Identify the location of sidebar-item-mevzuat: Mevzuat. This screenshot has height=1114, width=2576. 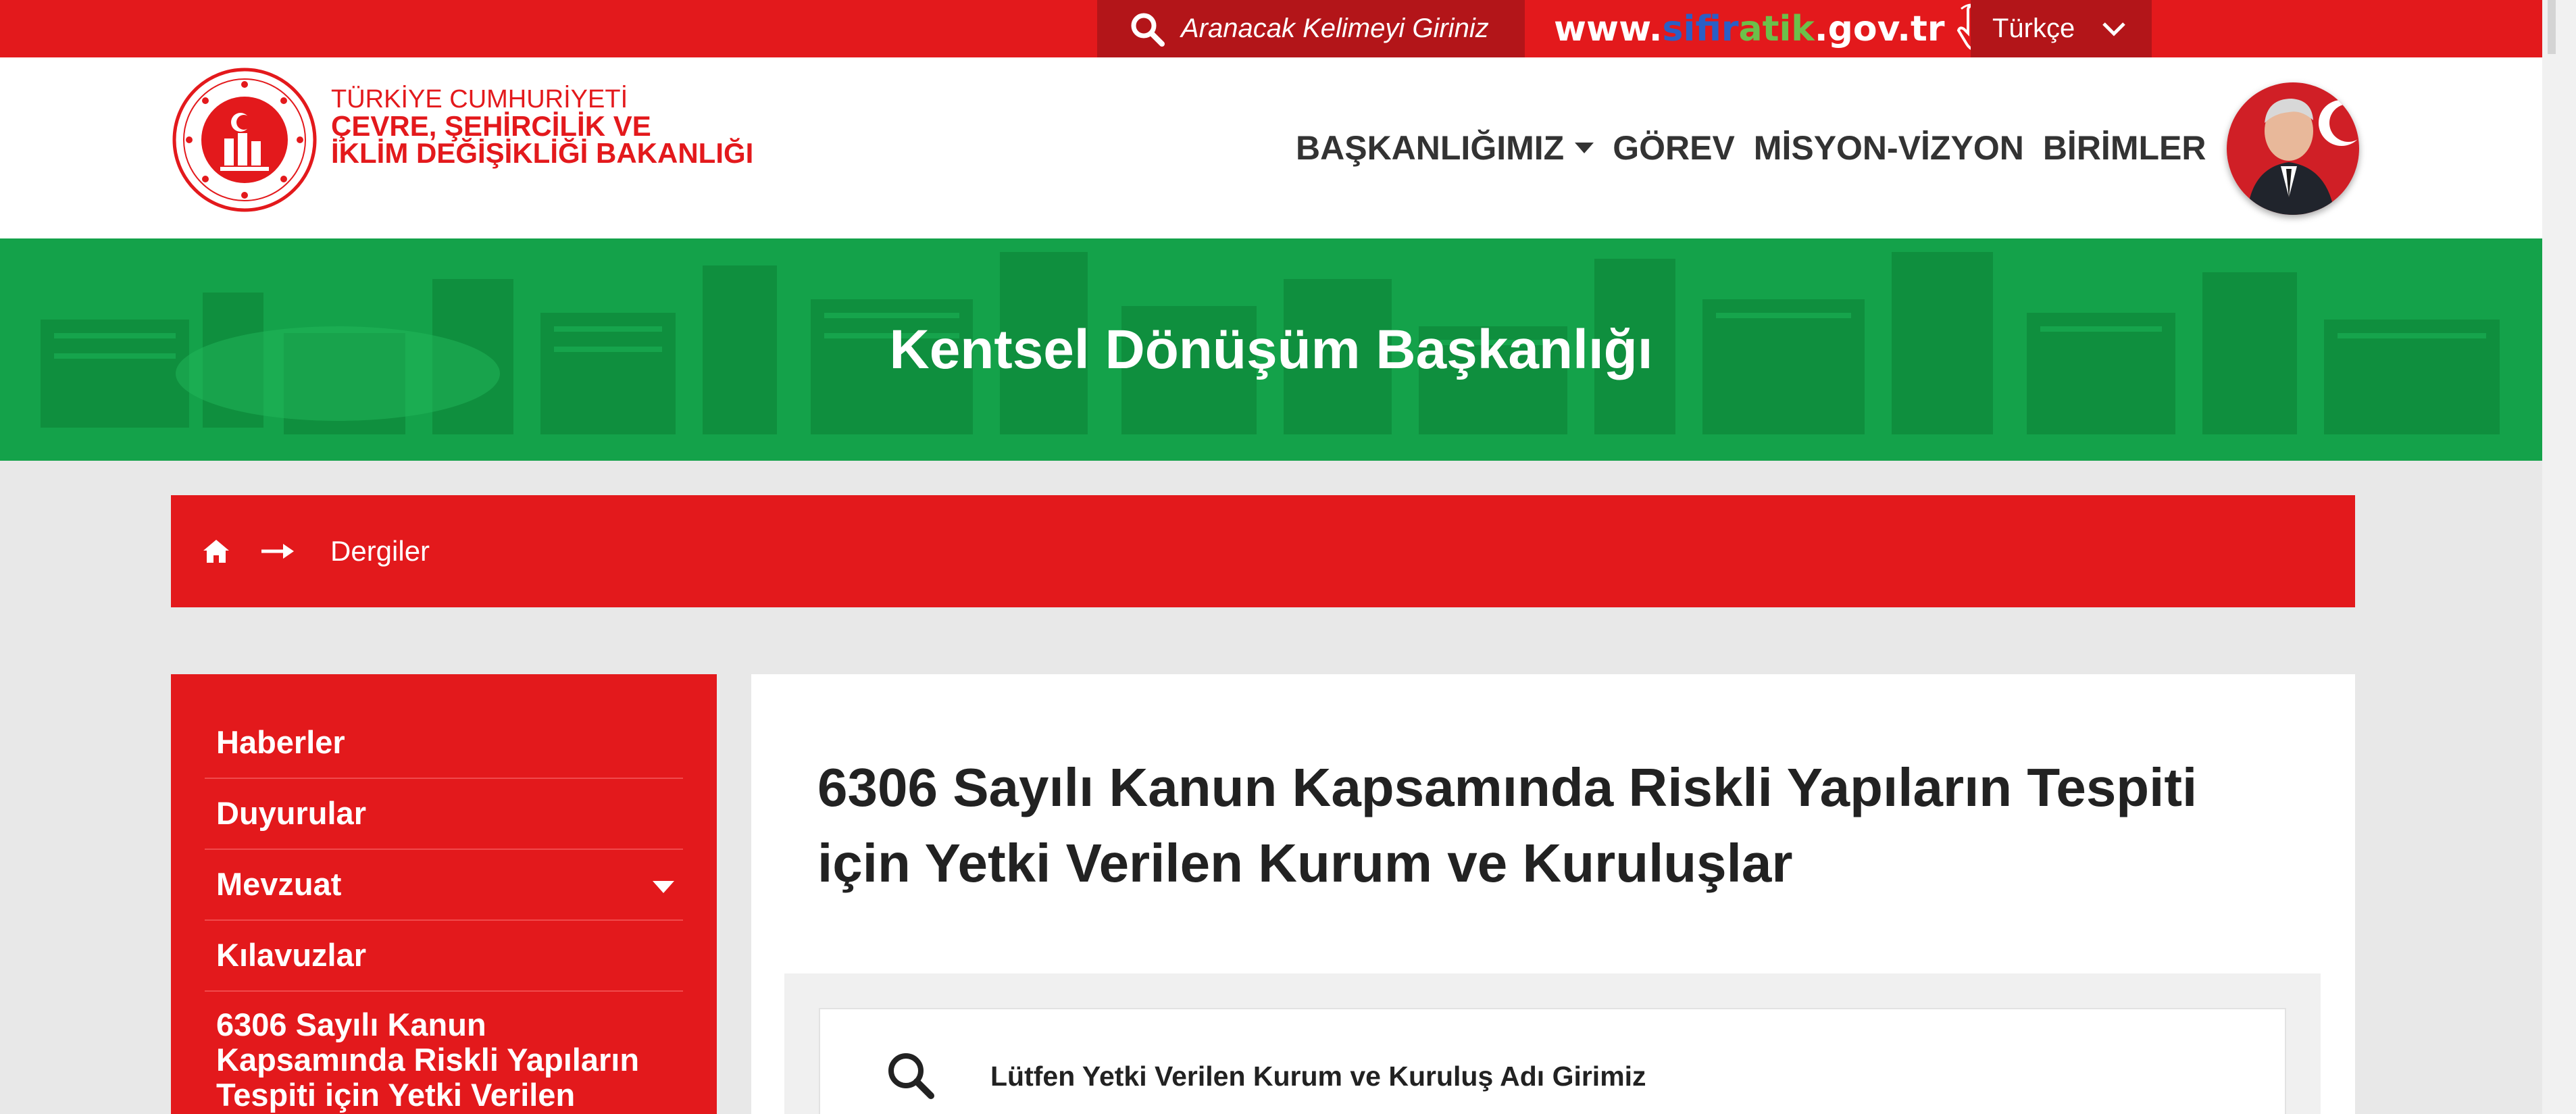
(278, 884).